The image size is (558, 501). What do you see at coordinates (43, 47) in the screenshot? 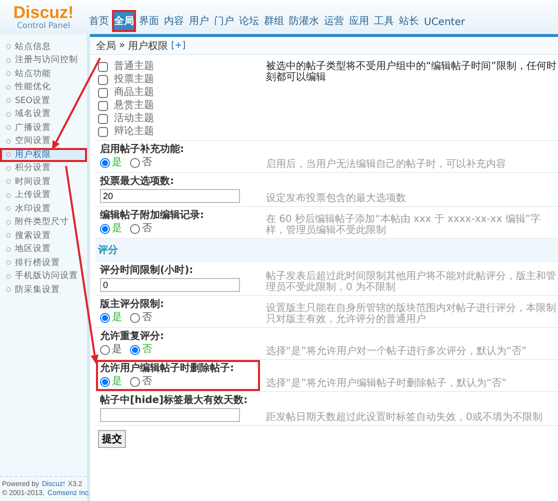
I see `sidebar-item: 站点信息` at bounding box center [43, 47].